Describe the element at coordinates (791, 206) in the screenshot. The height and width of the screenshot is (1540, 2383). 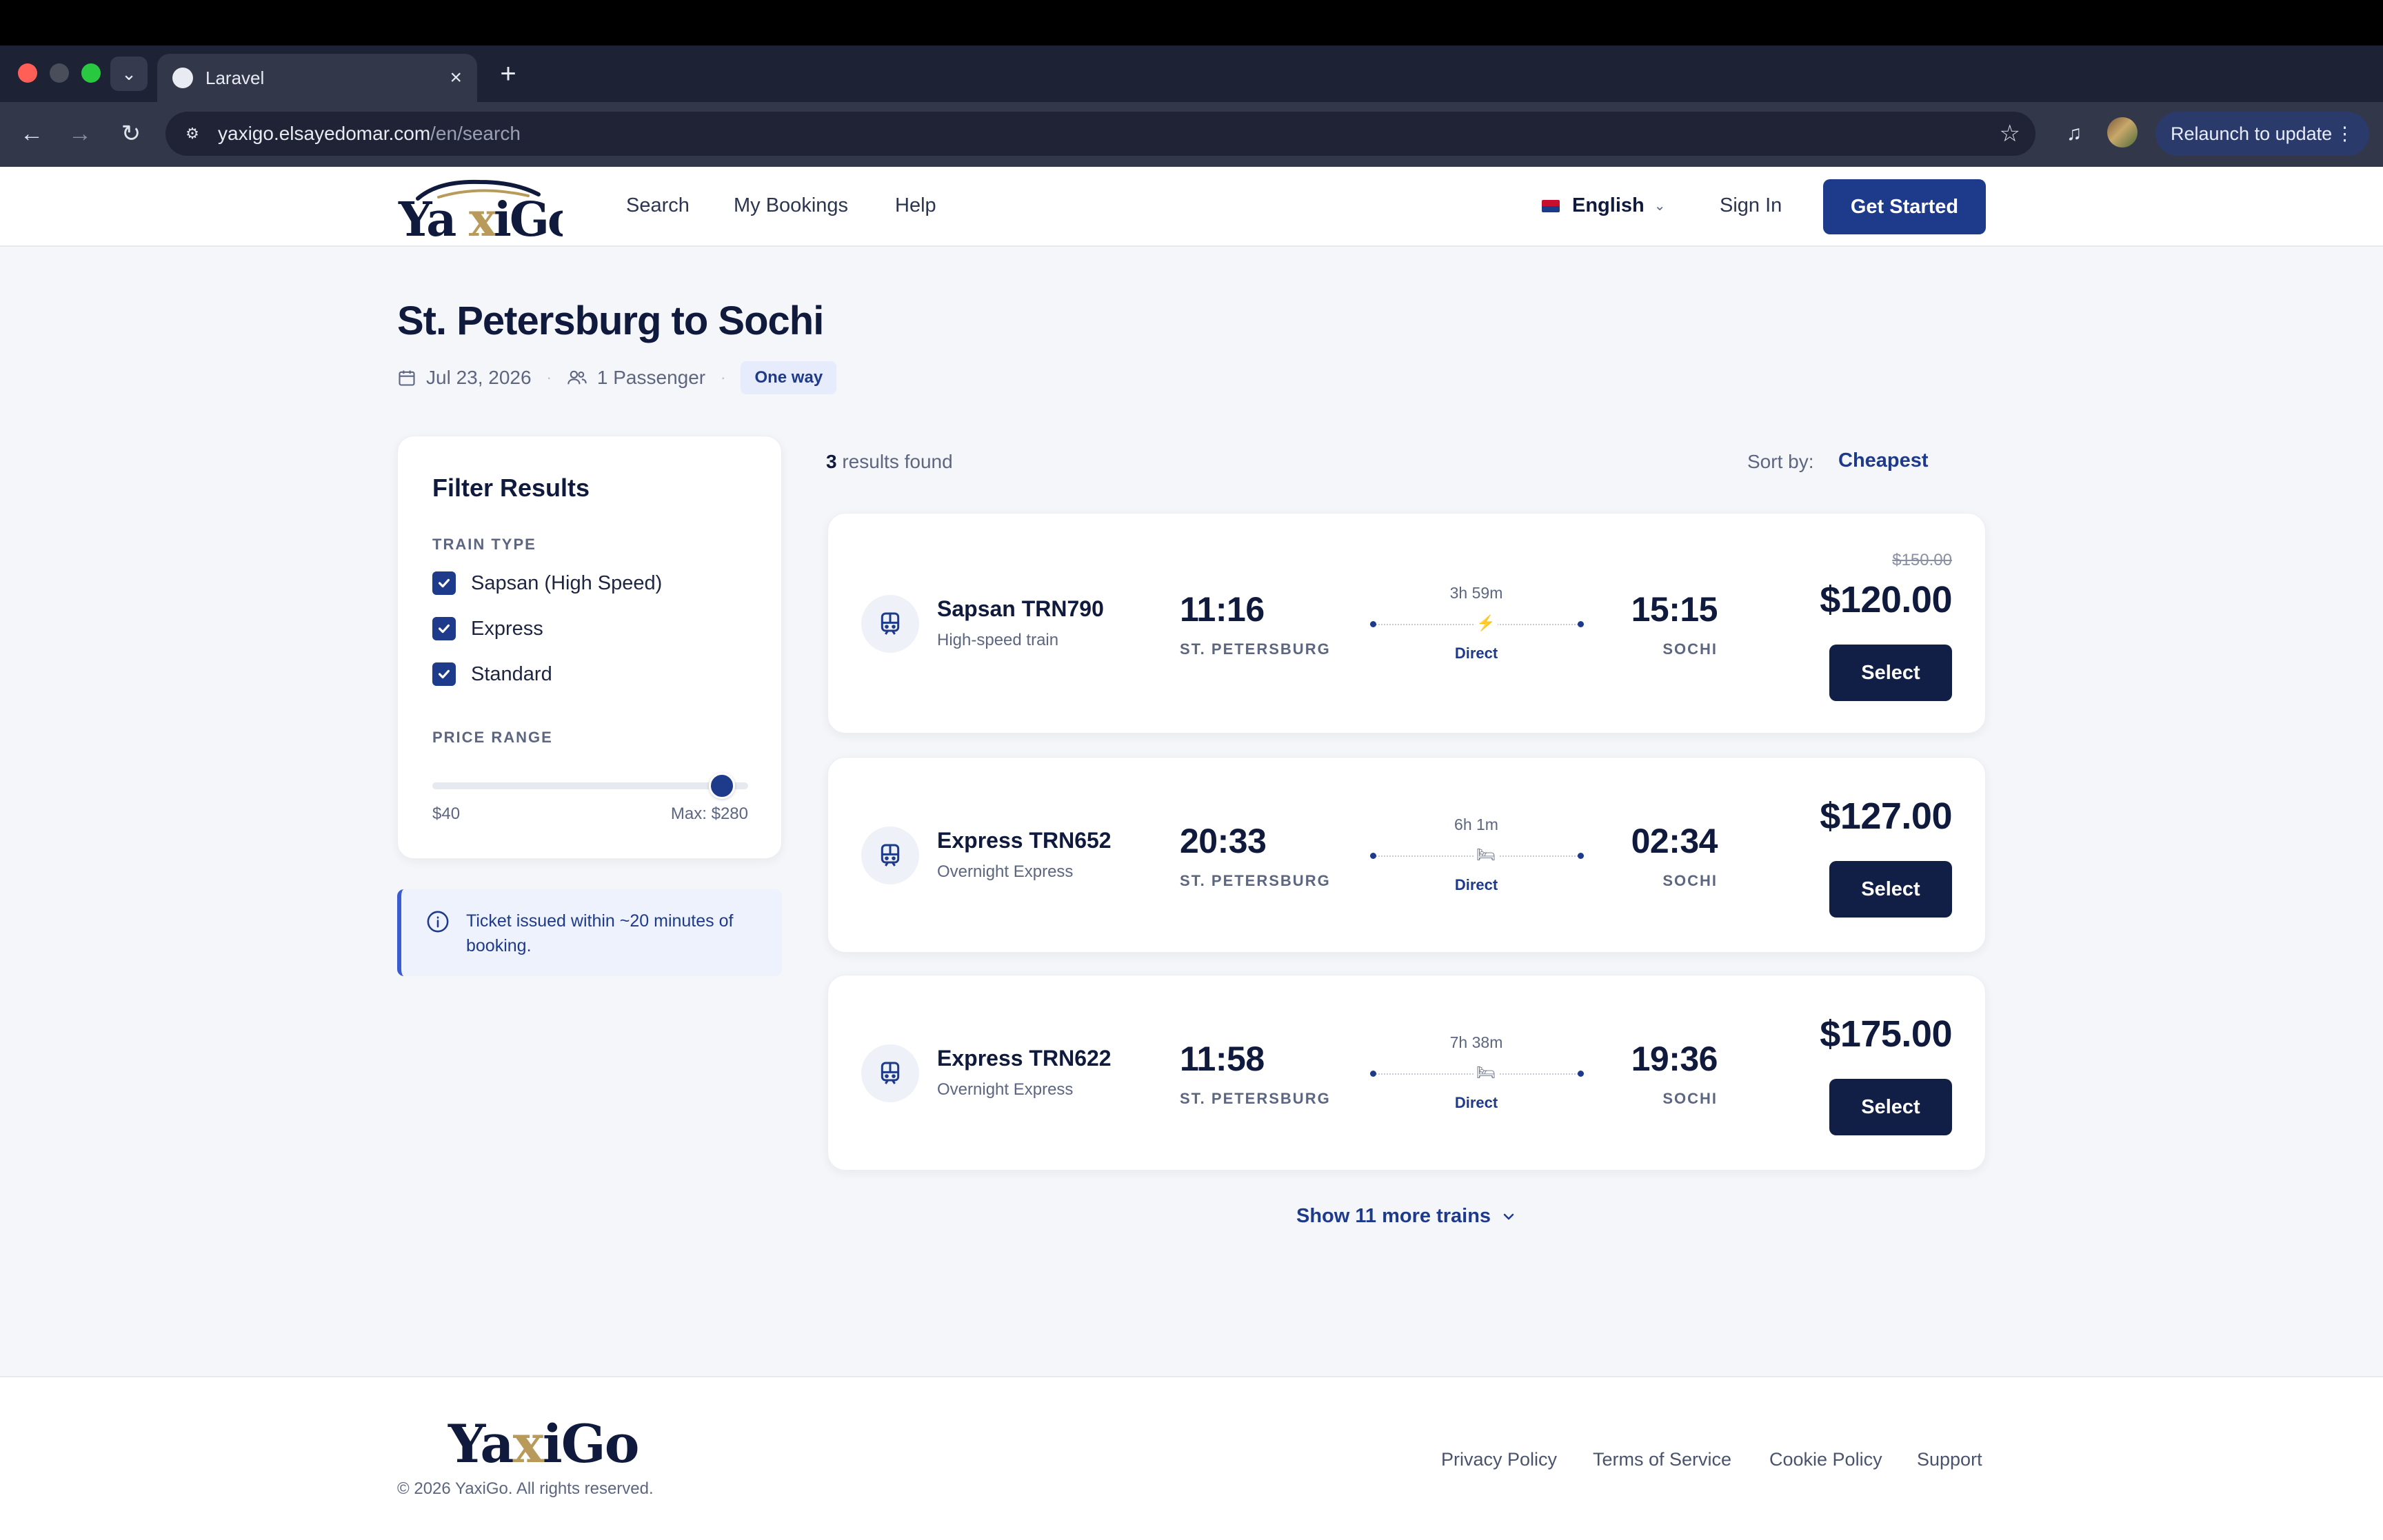
I see `nav-my-bookings: My Bookings` at that location.